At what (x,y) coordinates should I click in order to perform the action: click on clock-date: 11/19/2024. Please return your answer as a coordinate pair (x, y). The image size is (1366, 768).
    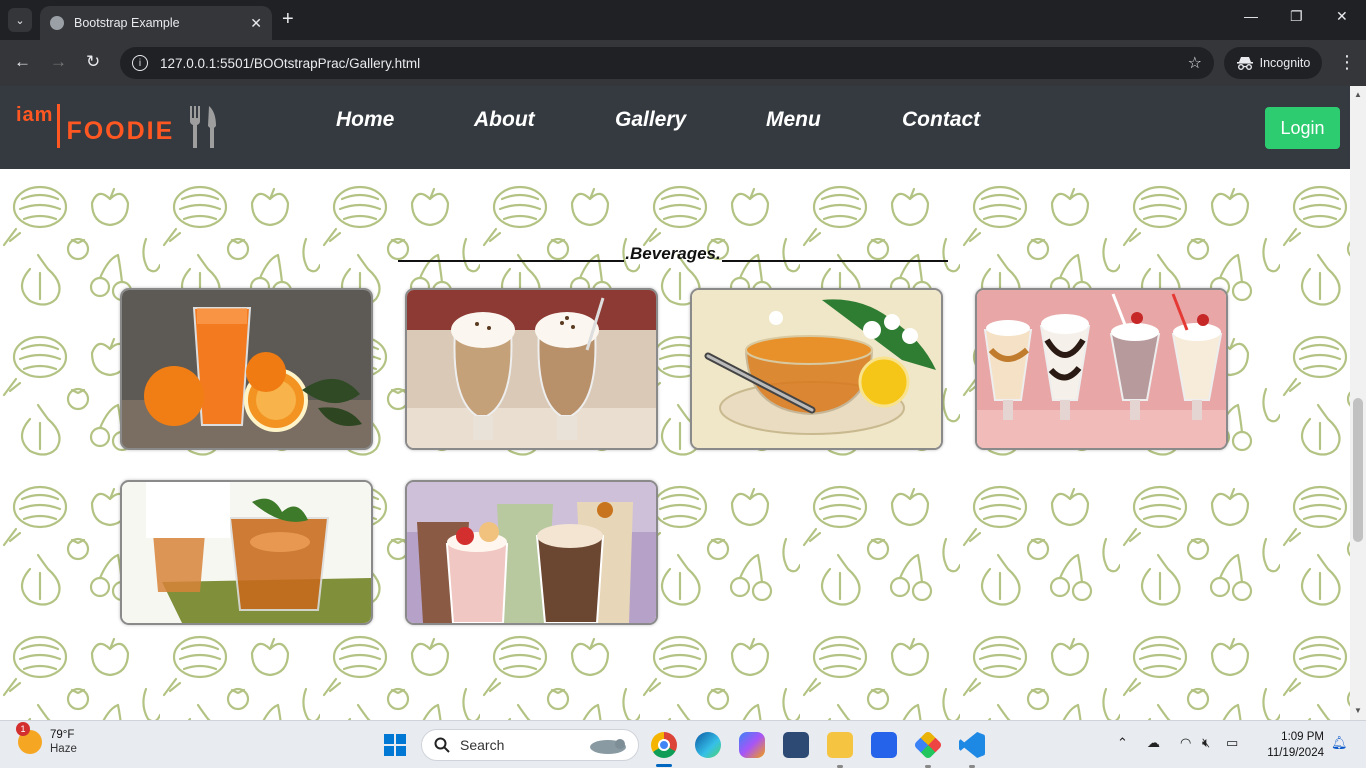
    Looking at the image, I should click on (1295, 753).